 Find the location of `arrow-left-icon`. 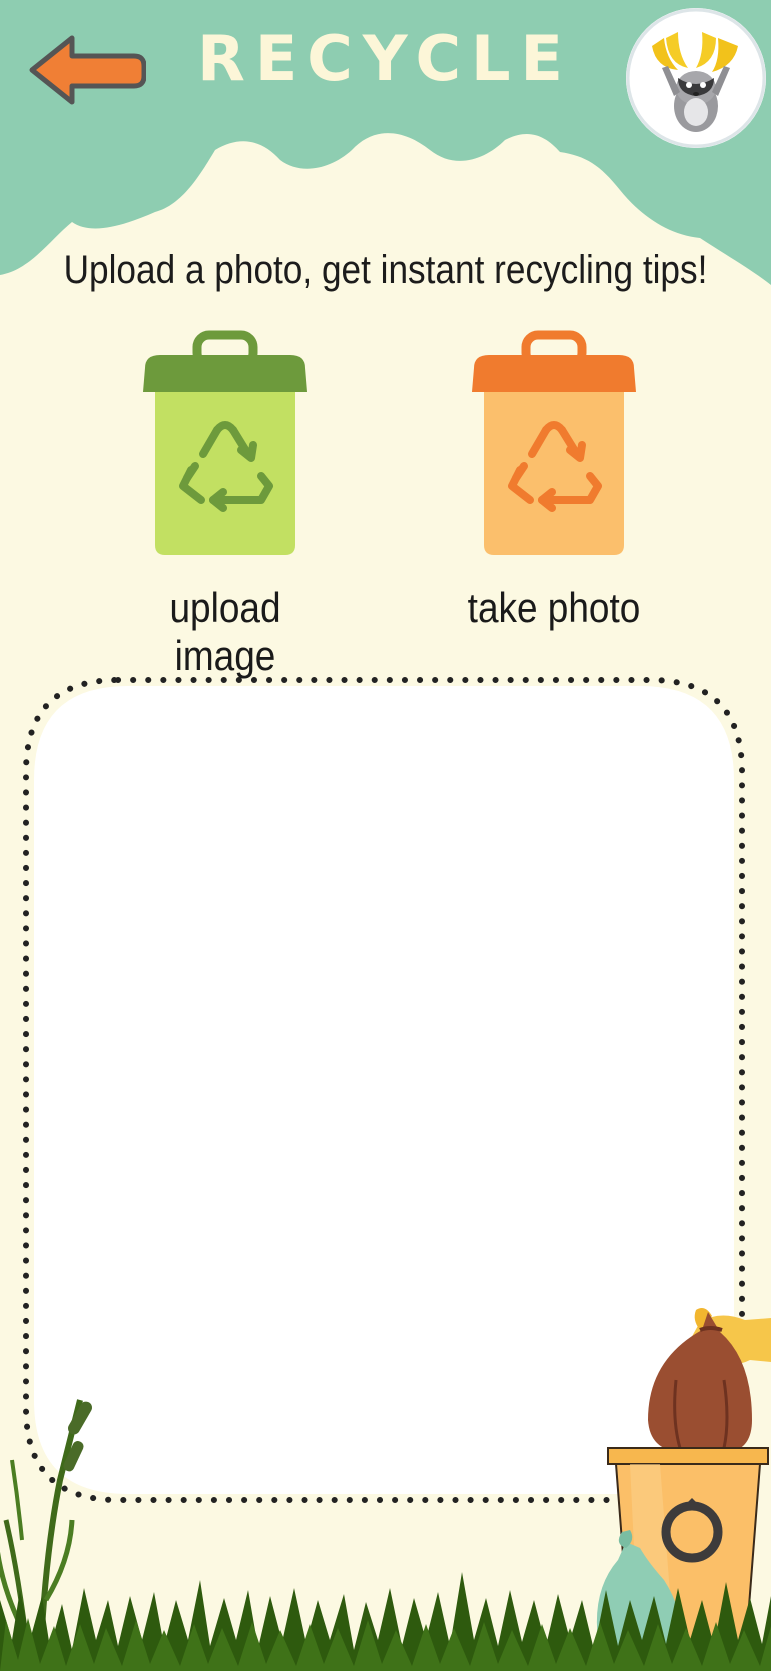

arrow-left-icon is located at coordinates (88, 70).